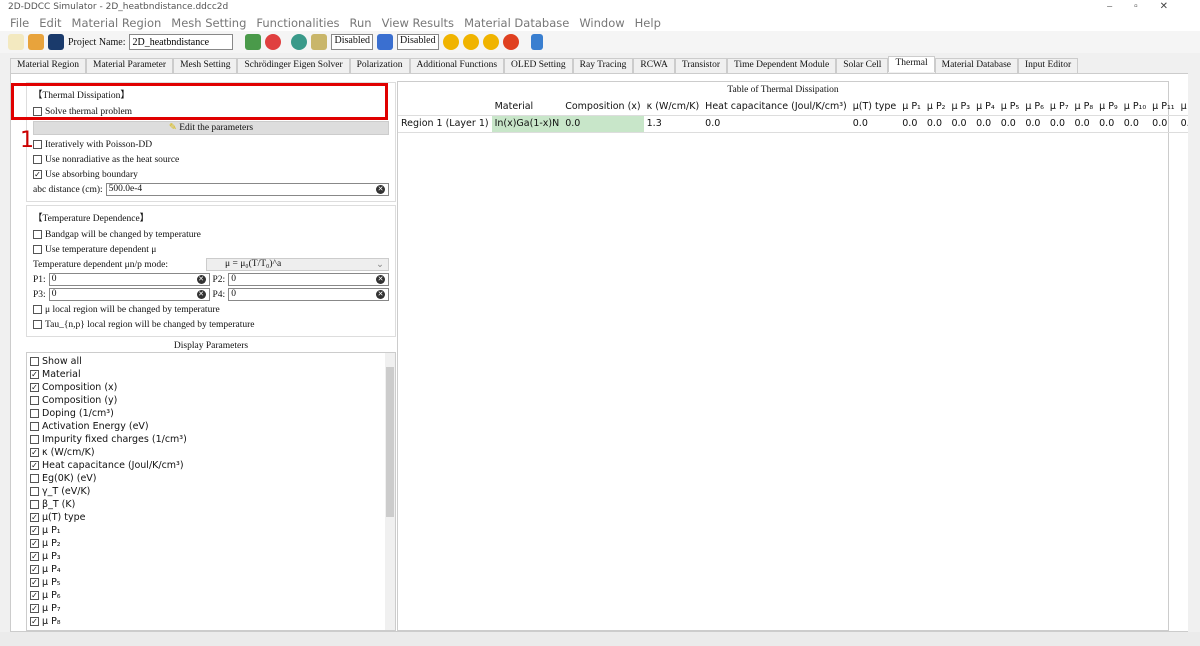 The height and width of the screenshot is (646, 1200). What do you see at coordinates (308, 294) in the screenshot?
I see `p4-input: 0 ✕` at bounding box center [308, 294].